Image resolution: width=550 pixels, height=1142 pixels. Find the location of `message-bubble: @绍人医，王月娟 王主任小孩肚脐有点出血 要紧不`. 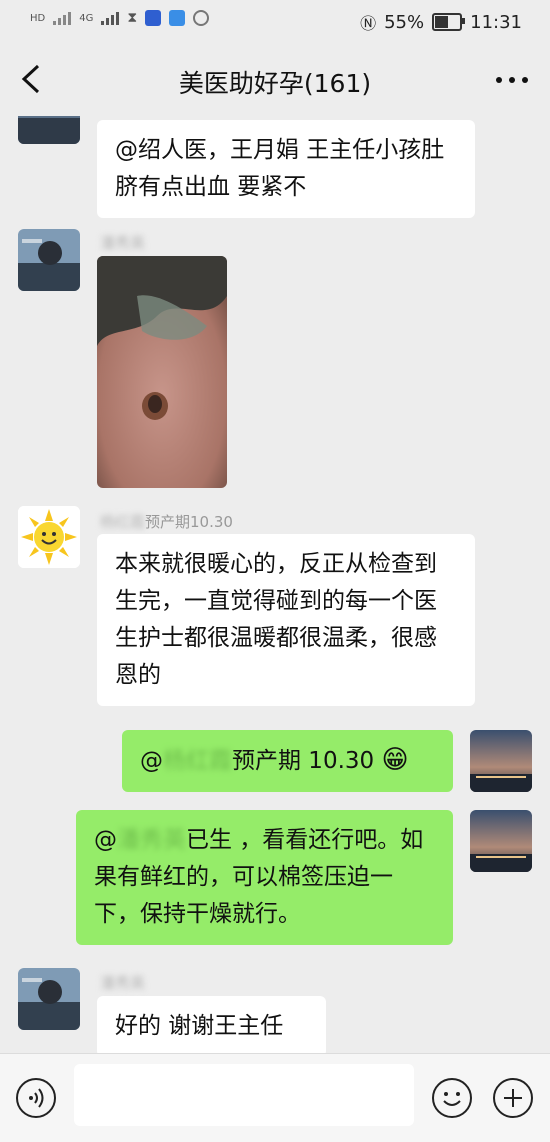

message-bubble: @绍人医，王月娟 王主任小孩肚脐有点出血 要紧不 is located at coordinates (286, 169).